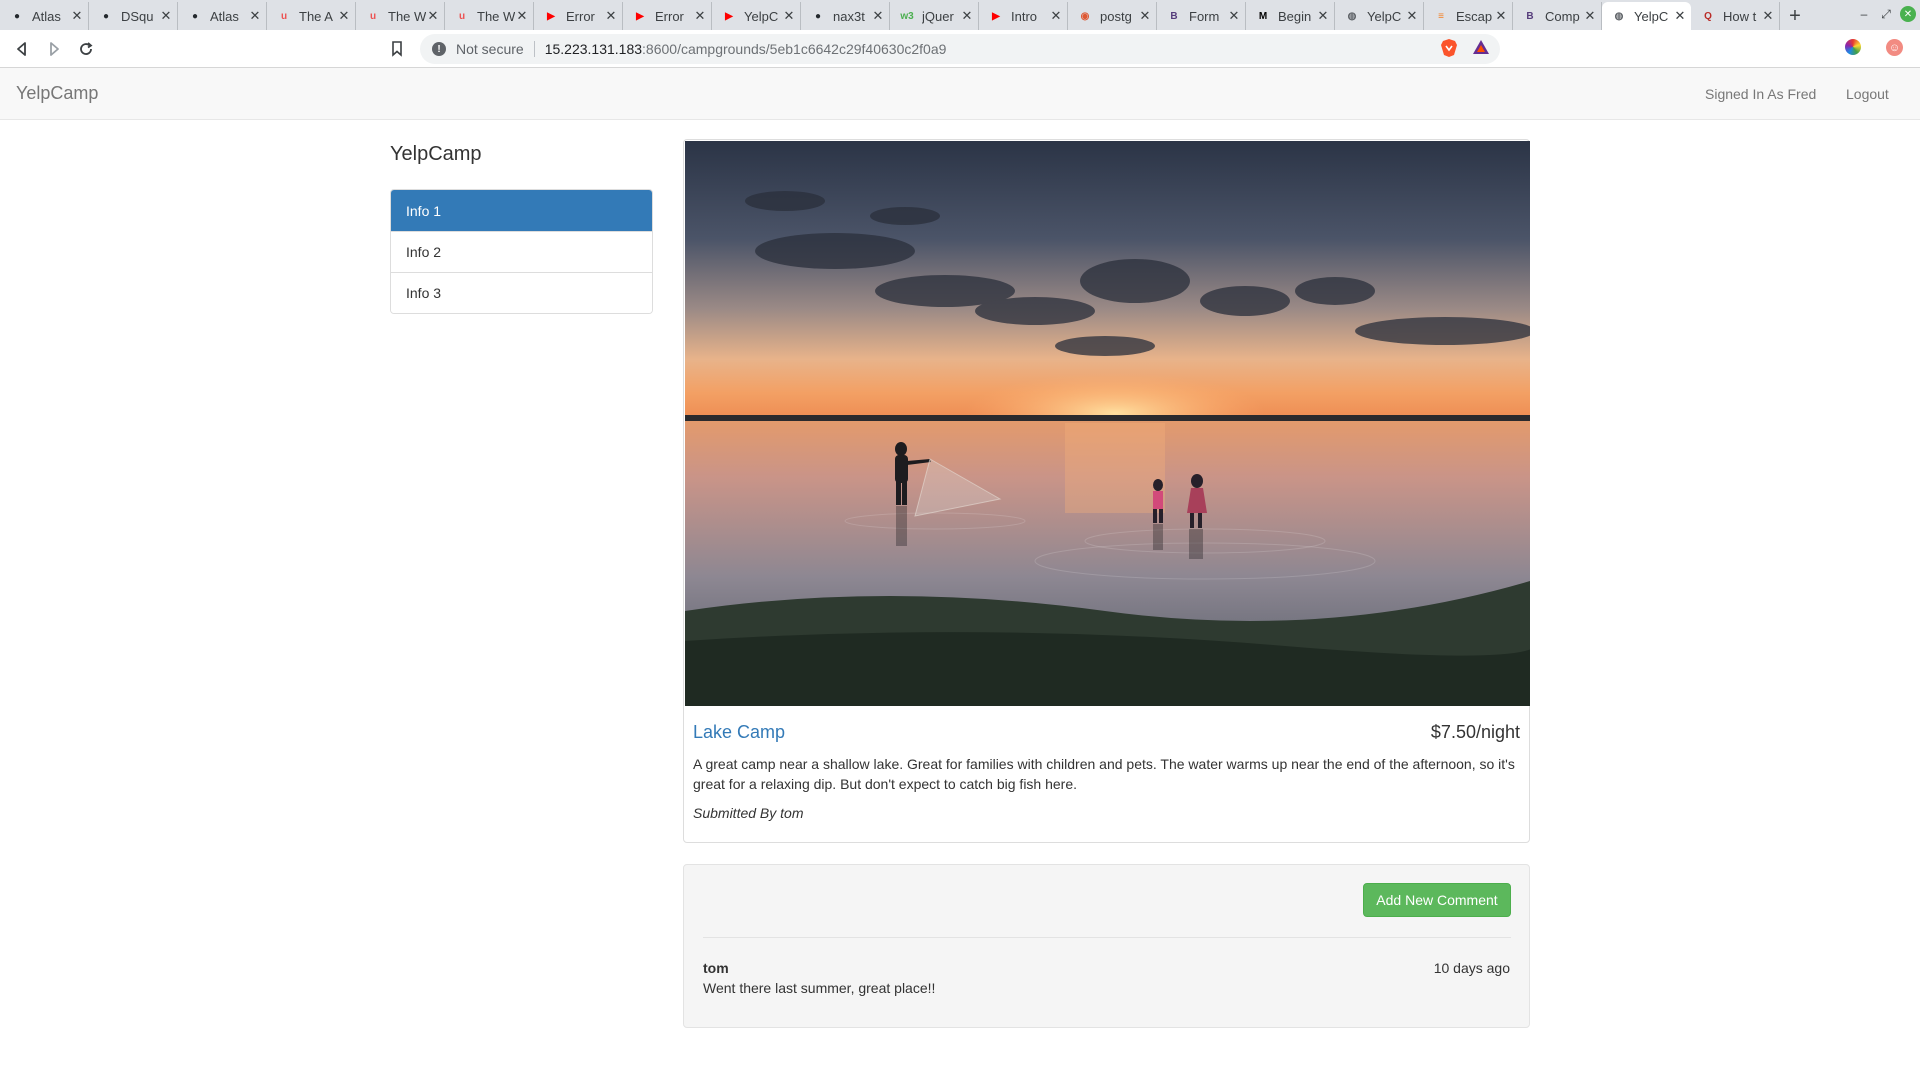 This screenshot has width=1920, height=1080. I want to click on sidebar-item-info-1: Info 1, so click(521, 210).